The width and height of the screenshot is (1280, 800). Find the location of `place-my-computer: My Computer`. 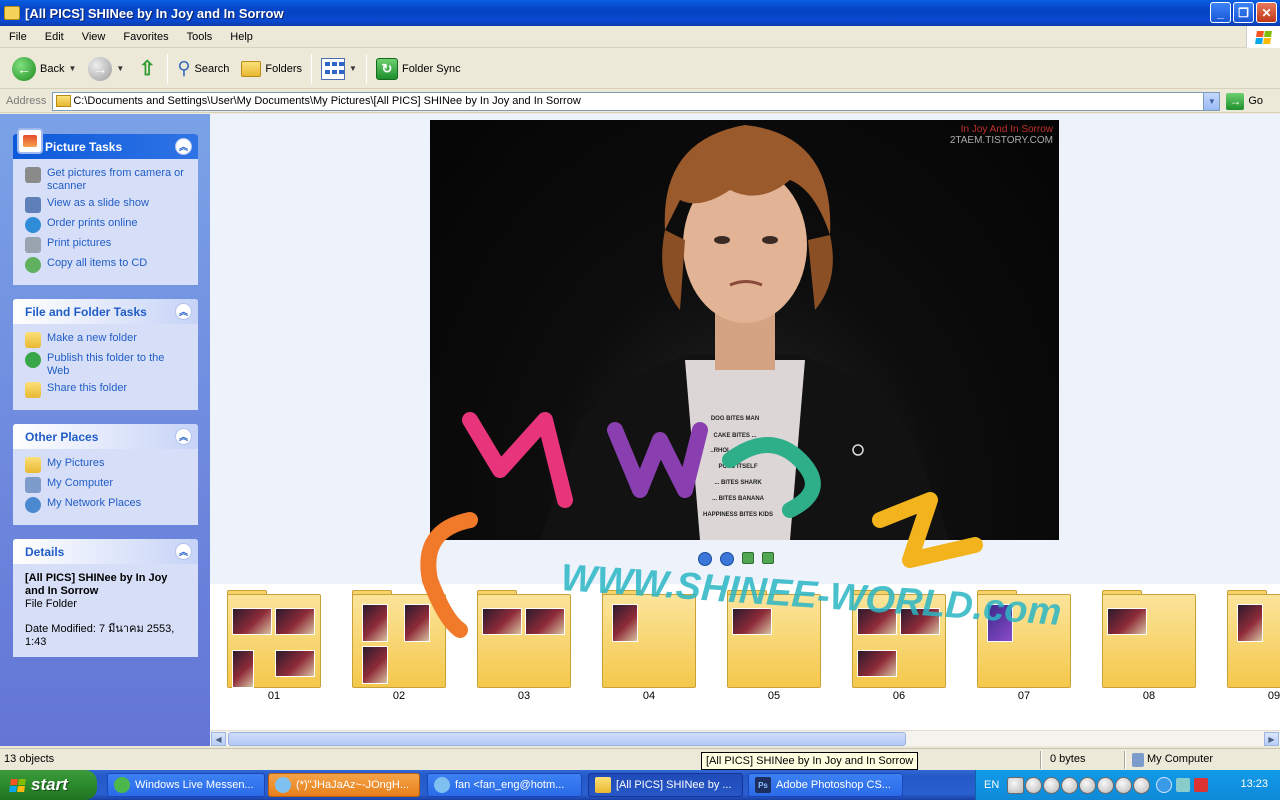

place-my-computer: My Computer is located at coordinates (106, 485).